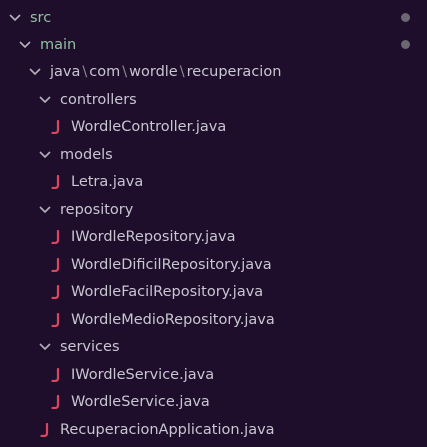 The image size is (427, 447). I want to click on folder-package: java \ com \ wordle \ recuperacion, so click(213, 73).